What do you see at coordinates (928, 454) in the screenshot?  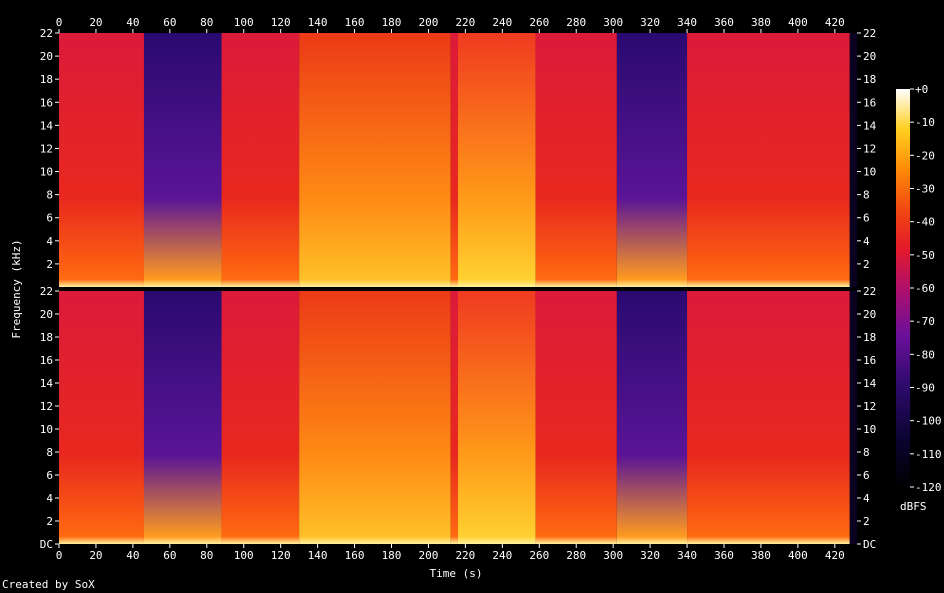 I see `colorbar-tick-label: -110` at bounding box center [928, 454].